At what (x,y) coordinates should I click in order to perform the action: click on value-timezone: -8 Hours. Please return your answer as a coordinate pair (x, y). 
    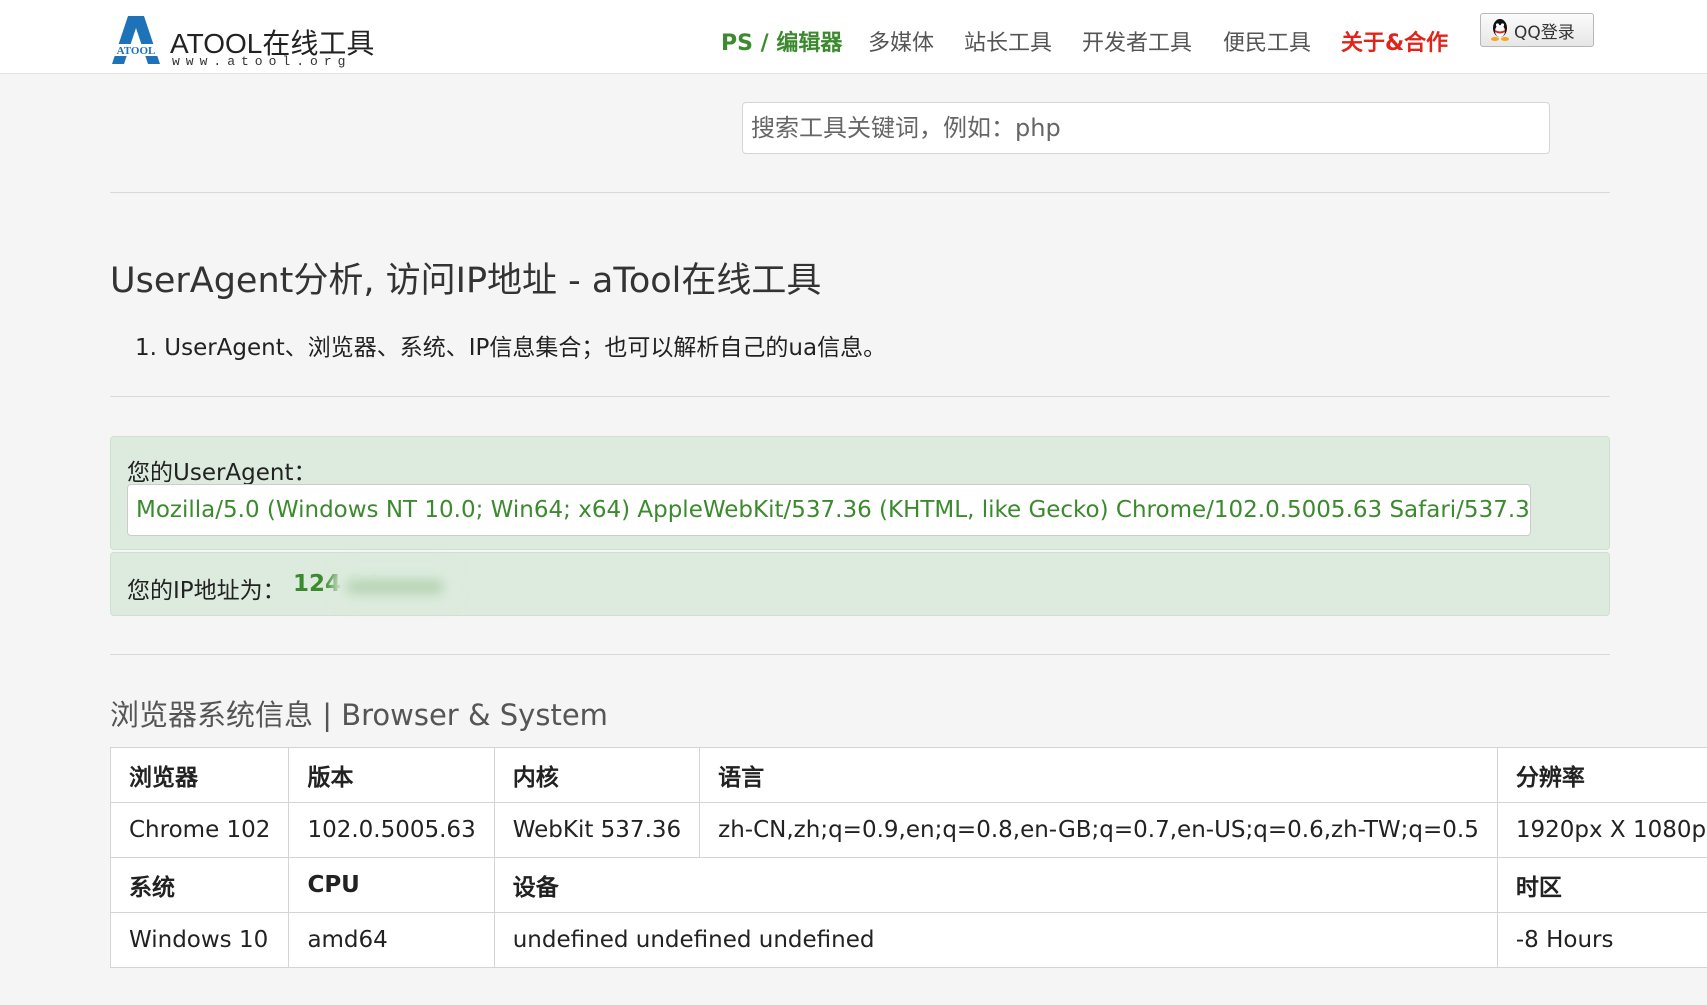
    Looking at the image, I should click on (1601, 940).